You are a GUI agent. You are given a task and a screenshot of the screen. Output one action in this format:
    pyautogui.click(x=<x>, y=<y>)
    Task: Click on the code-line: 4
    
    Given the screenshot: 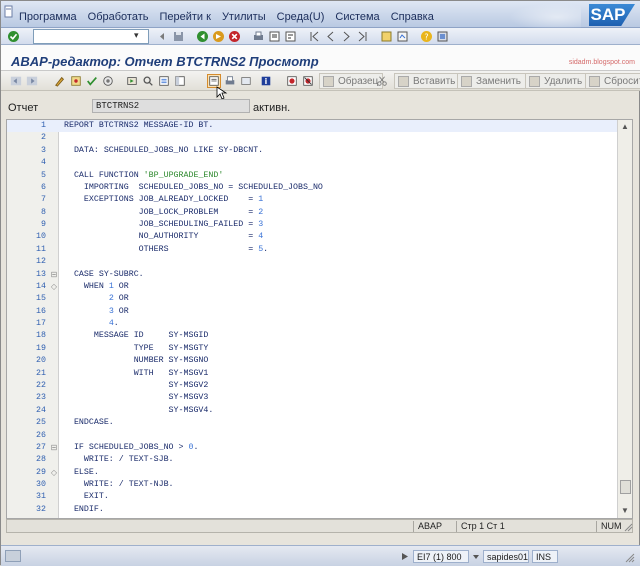 What is the action you would take?
    pyautogui.click(x=312, y=163)
    